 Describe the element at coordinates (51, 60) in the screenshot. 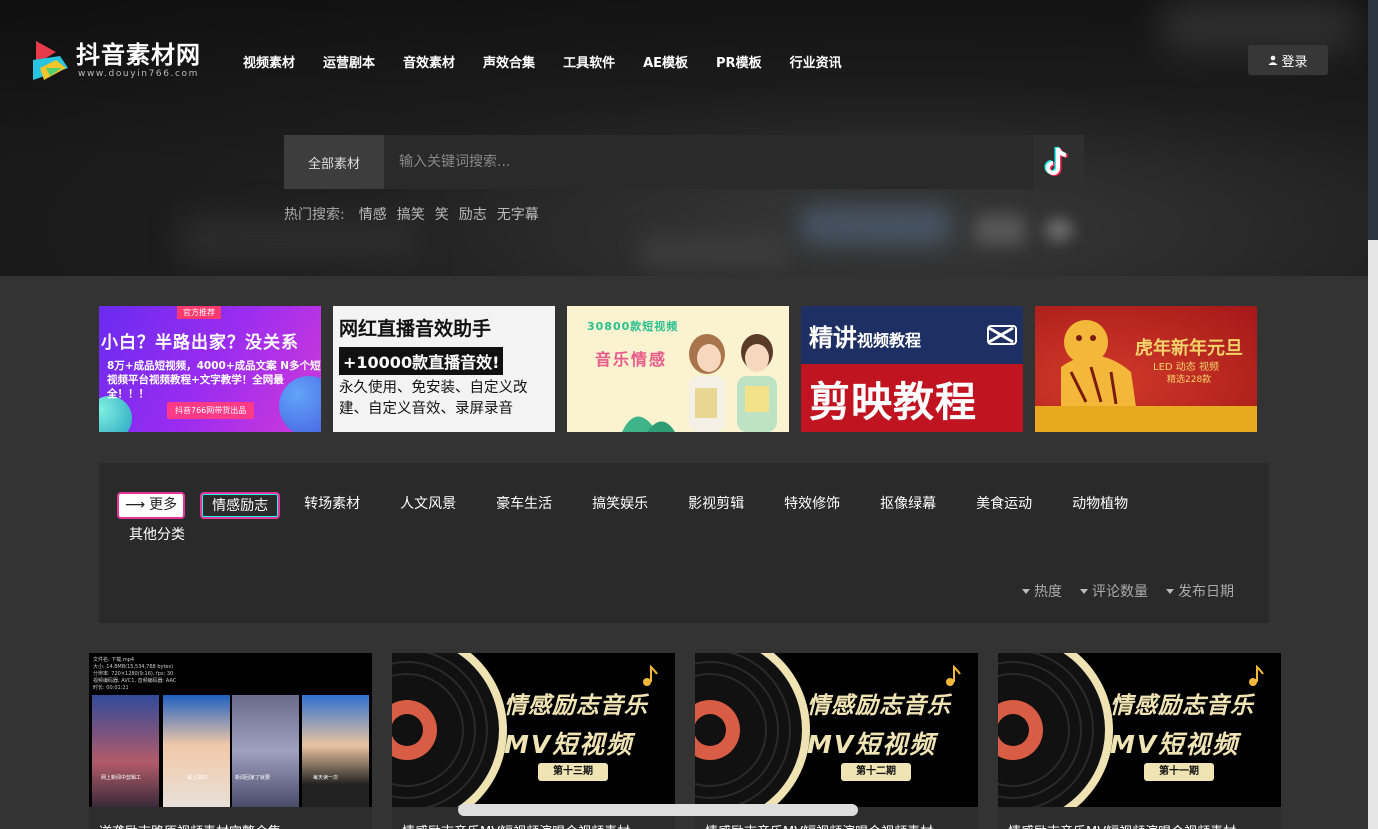

I see `logo-play-icon` at that location.